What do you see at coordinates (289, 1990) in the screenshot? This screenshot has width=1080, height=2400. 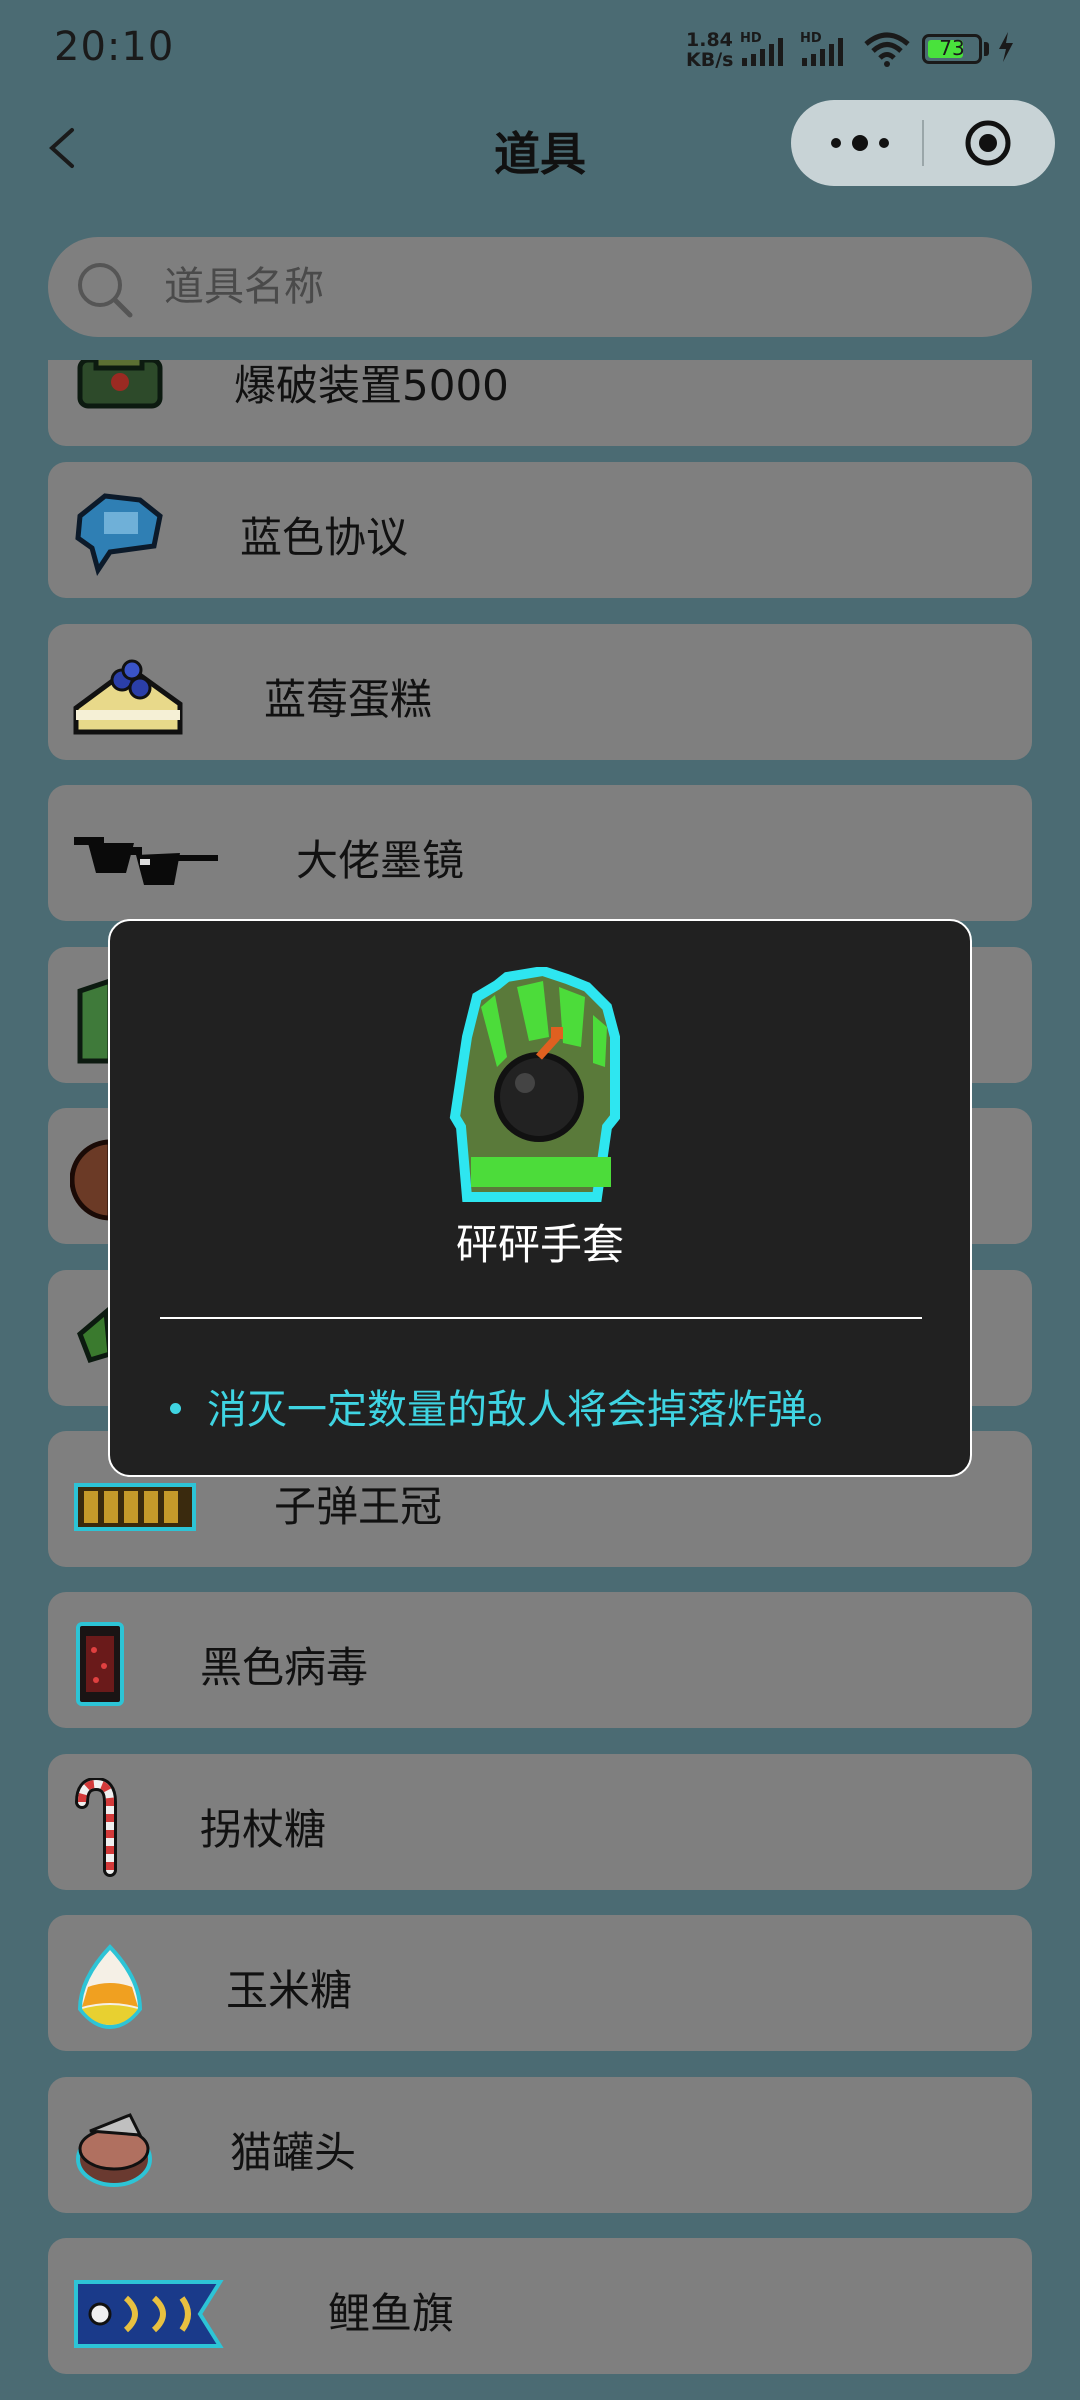 I see `item-label: 玉米糖` at bounding box center [289, 1990].